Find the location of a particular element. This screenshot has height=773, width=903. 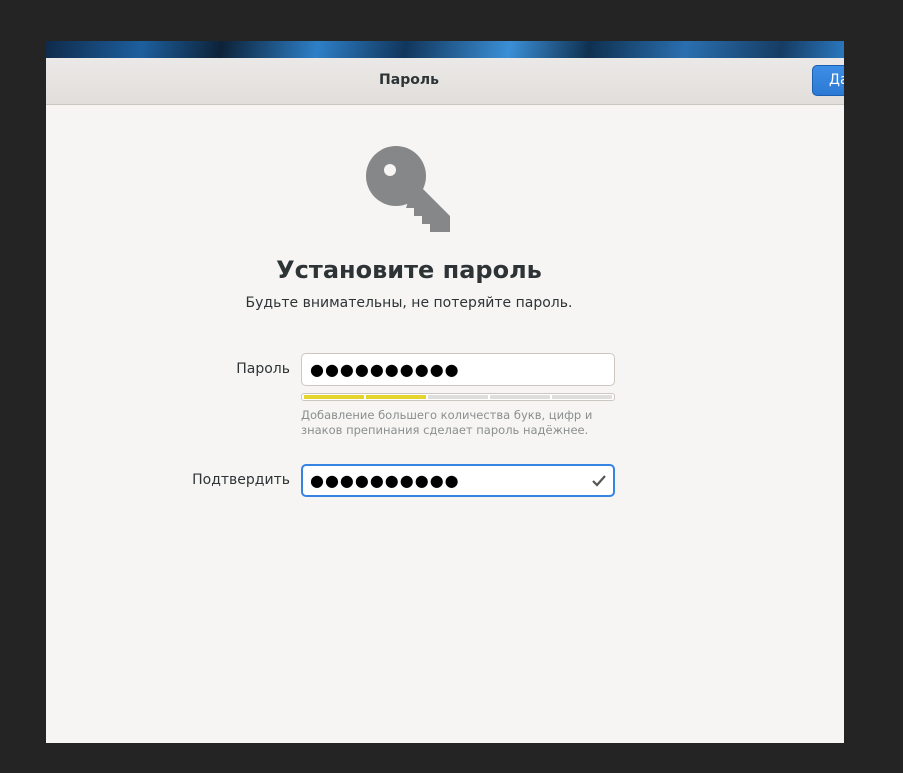

header-bar: Пароль Да is located at coordinates (445, 81).